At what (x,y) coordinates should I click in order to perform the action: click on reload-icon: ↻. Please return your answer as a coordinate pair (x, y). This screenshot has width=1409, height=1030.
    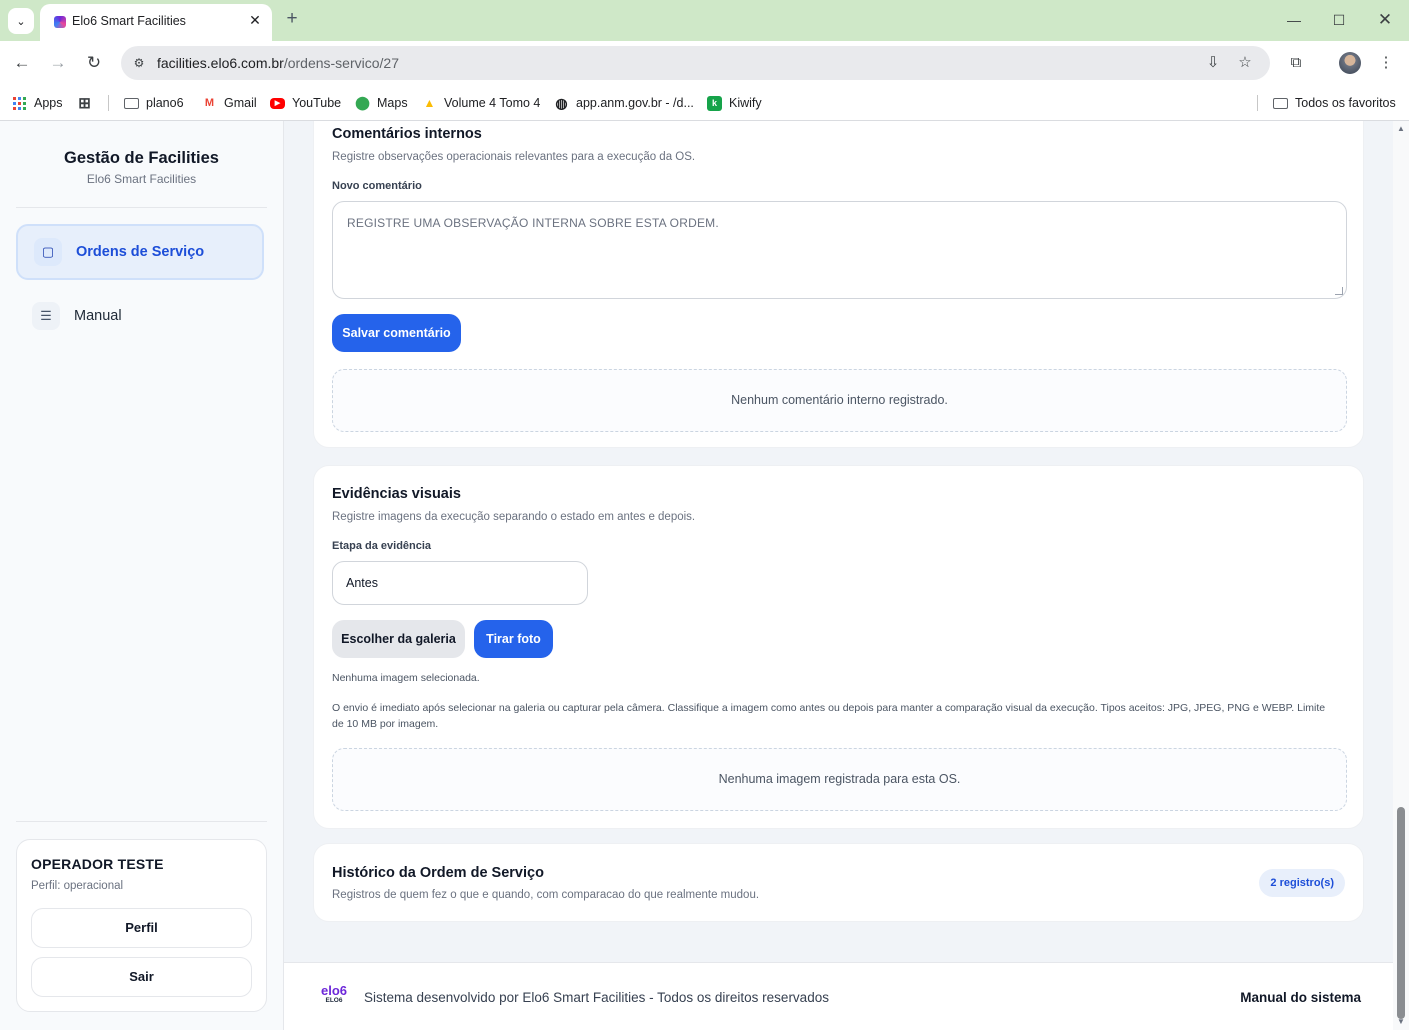
    Looking at the image, I should click on (94, 63).